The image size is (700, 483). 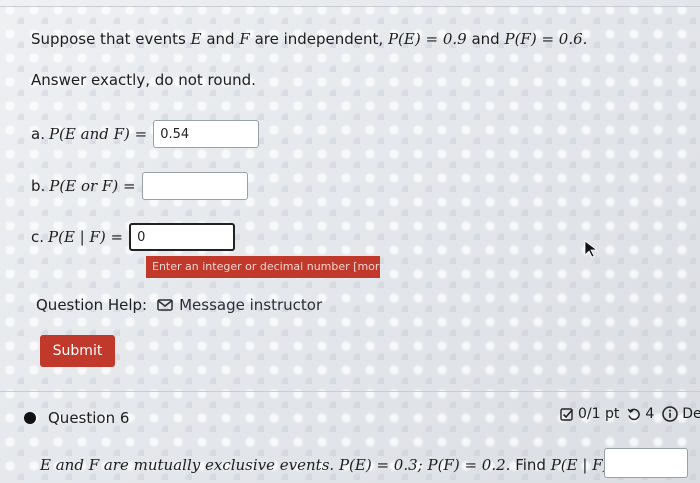 What do you see at coordinates (182, 237) in the screenshot?
I see `part-c-input` at bounding box center [182, 237].